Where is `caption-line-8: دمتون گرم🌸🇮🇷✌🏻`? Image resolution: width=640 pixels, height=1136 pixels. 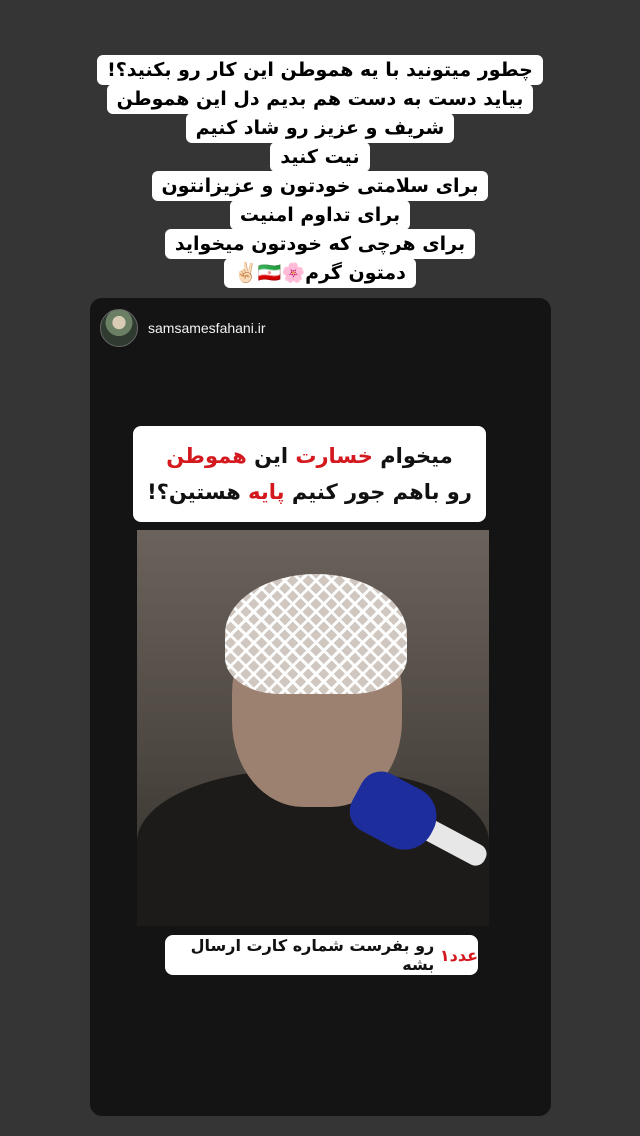
caption-line-8: دمتون گرم🌸🇮🇷✌🏻 is located at coordinates (320, 273).